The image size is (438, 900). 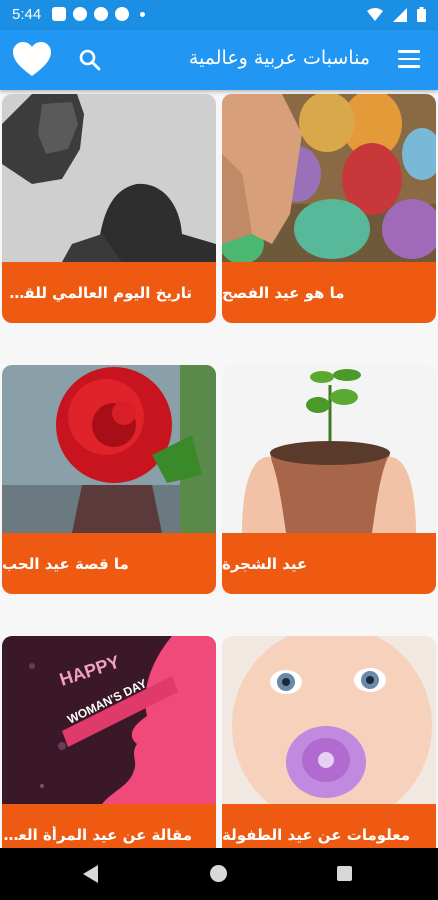 I want to click on woman-fist-image, so click(x=109, y=178).